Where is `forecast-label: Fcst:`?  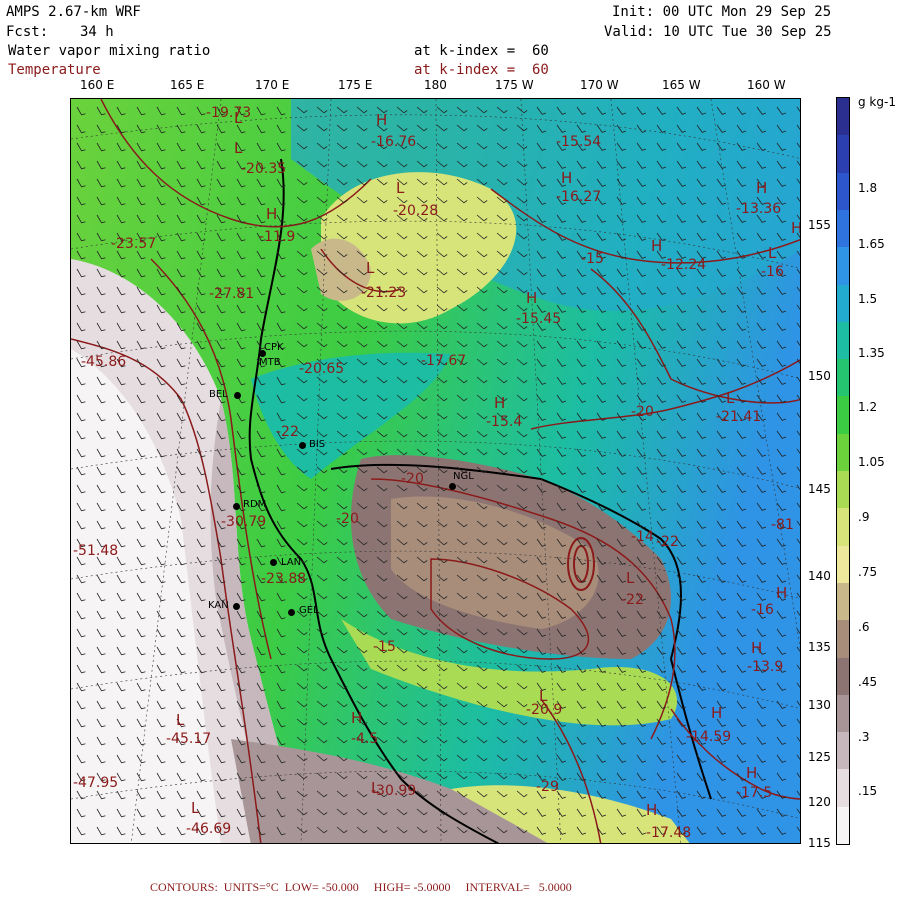
forecast-label: Fcst: is located at coordinates (27, 32).